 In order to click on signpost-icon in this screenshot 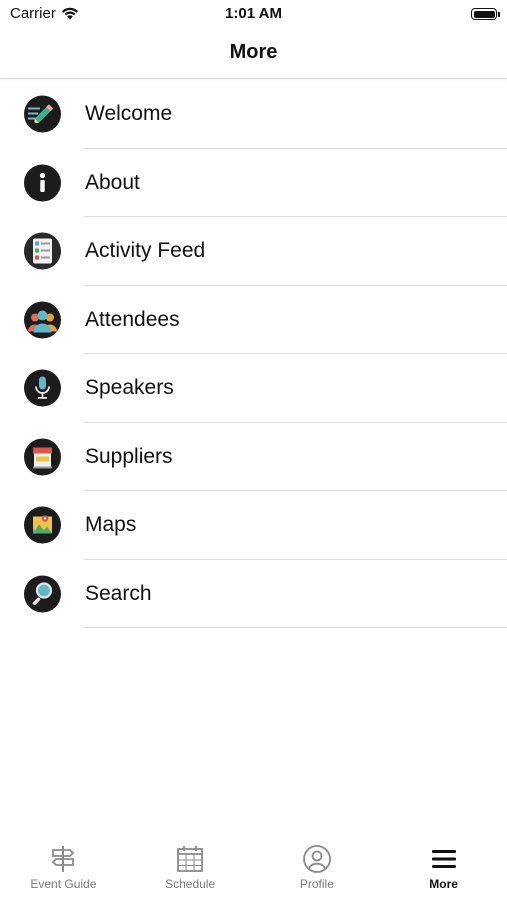, I will do `click(63, 859)`.